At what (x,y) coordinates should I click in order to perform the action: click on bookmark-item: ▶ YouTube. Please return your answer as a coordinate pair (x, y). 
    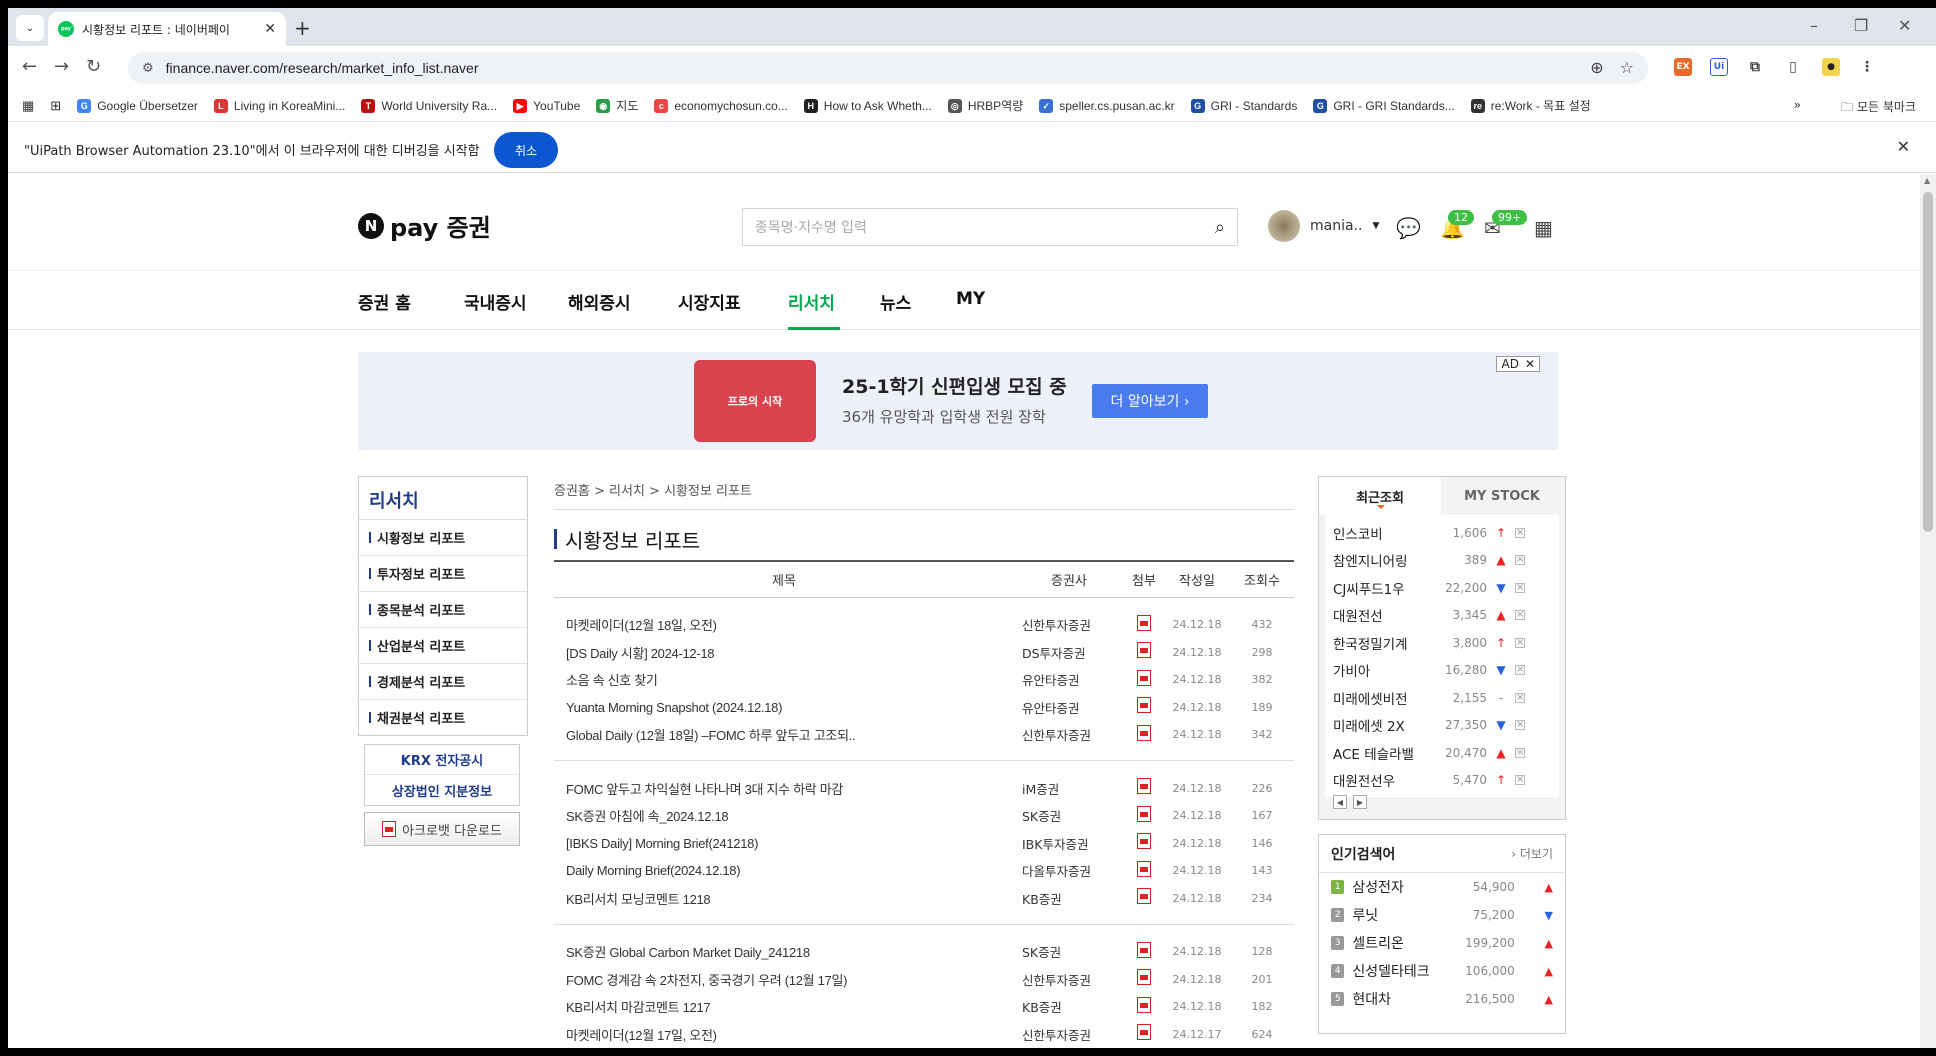
    Looking at the image, I should click on (546, 105).